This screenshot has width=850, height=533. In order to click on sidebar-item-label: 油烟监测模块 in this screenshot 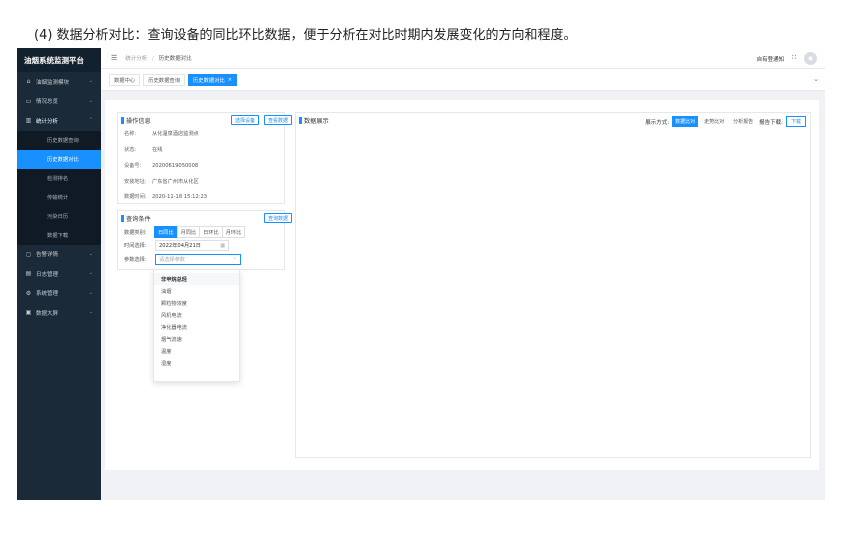, I will do `click(53, 82)`.